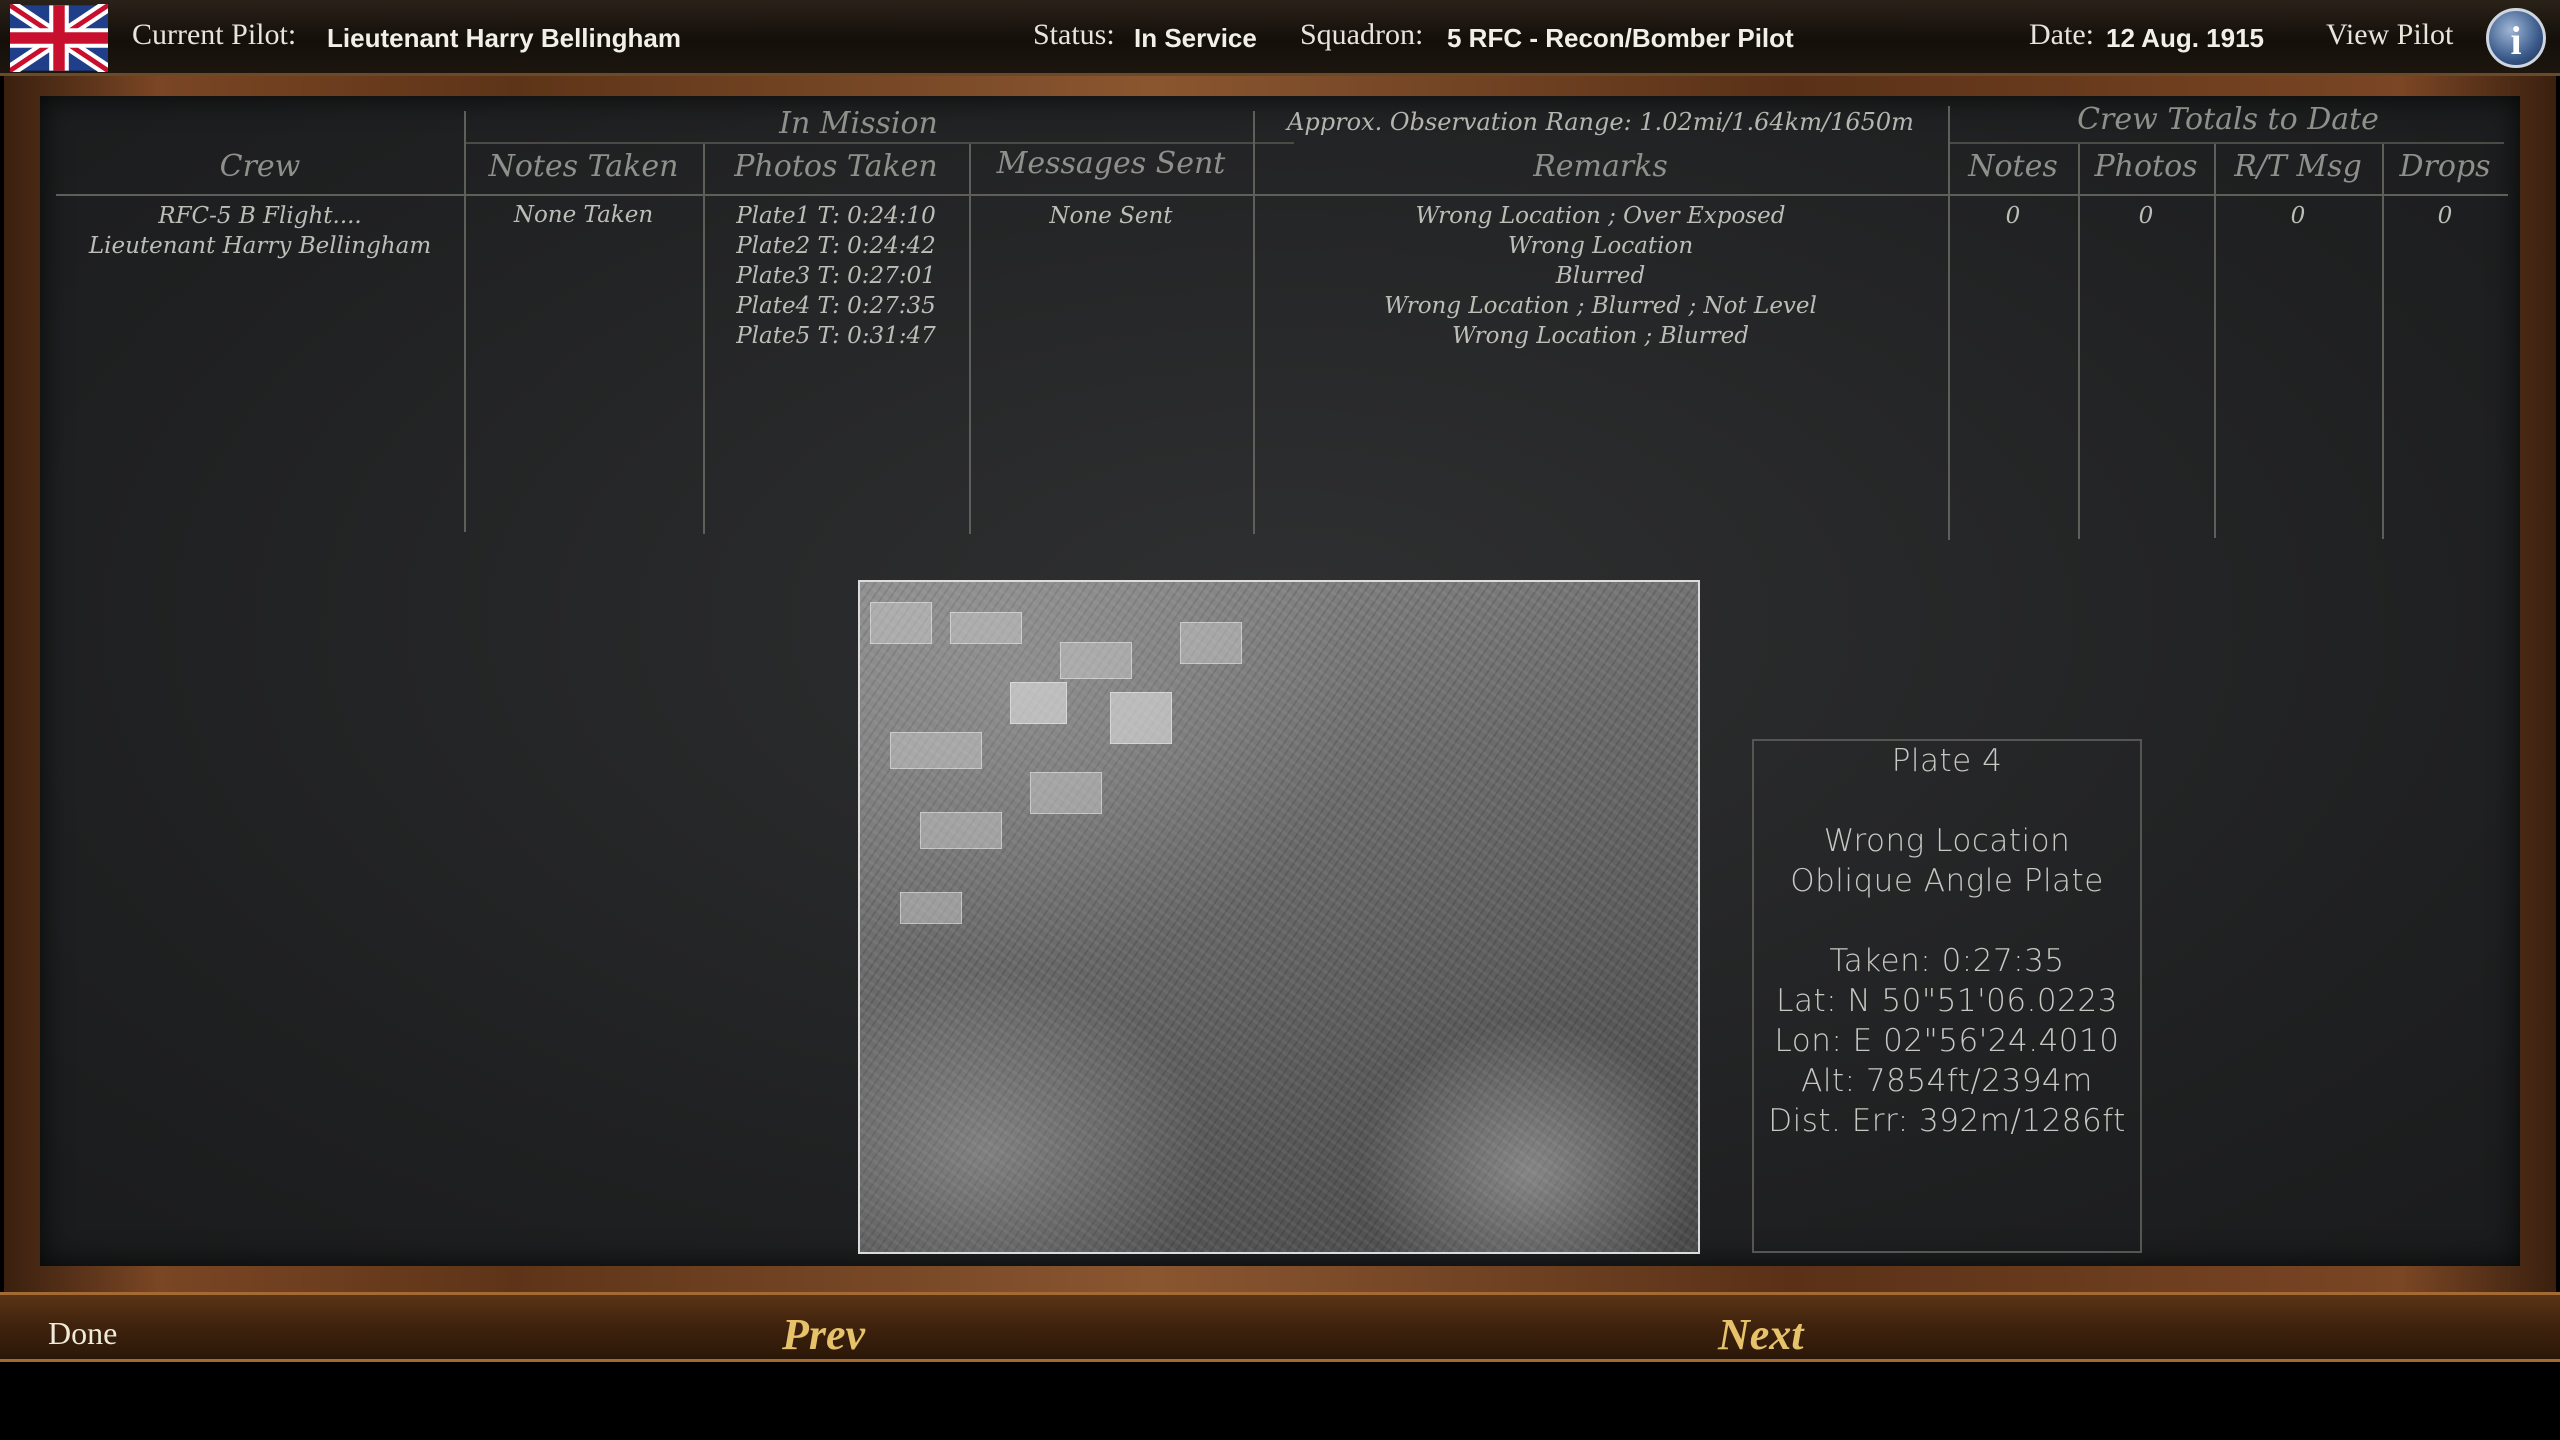 Image resolution: width=2560 pixels, height=1440 pixels. I want to click on plate-latitude: Lat: N 50"51'06.0223, so click(1947, 1001).